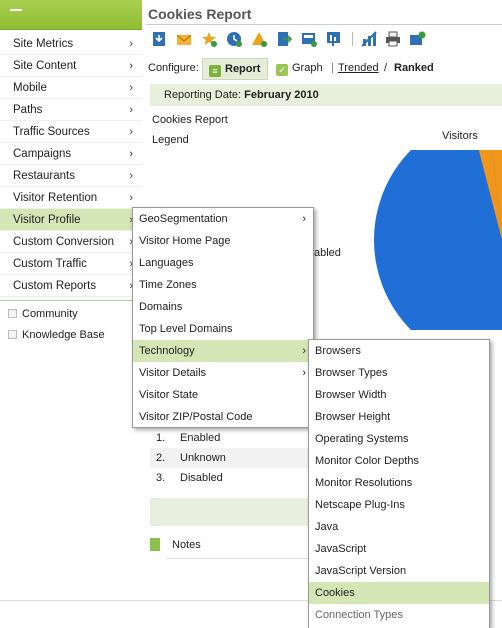 The width and height of the screenshot is (502, 628). Describe the element at coordinates (438, 240) in the screenshot. I see `pie-slice-main` at that location.